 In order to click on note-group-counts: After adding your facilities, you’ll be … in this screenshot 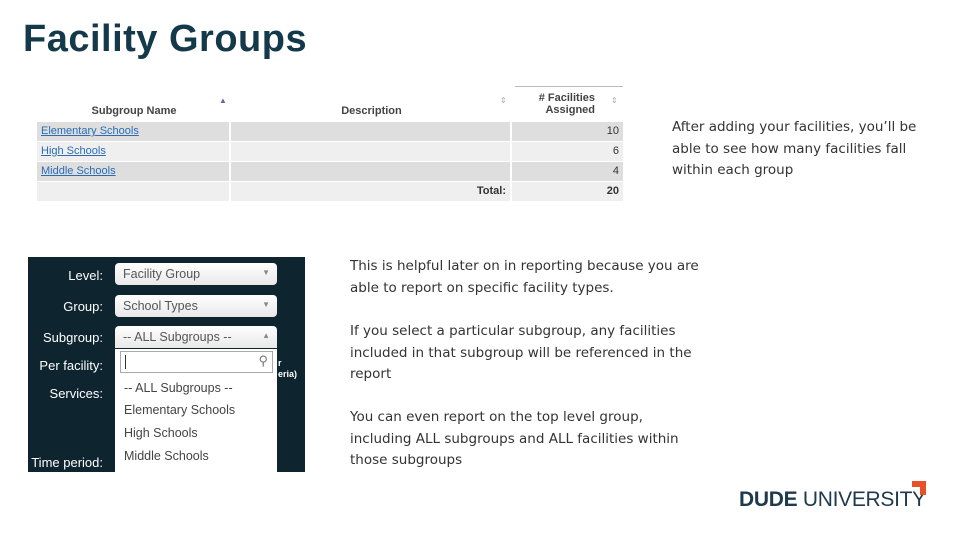, I will do `click(794, 148)`.